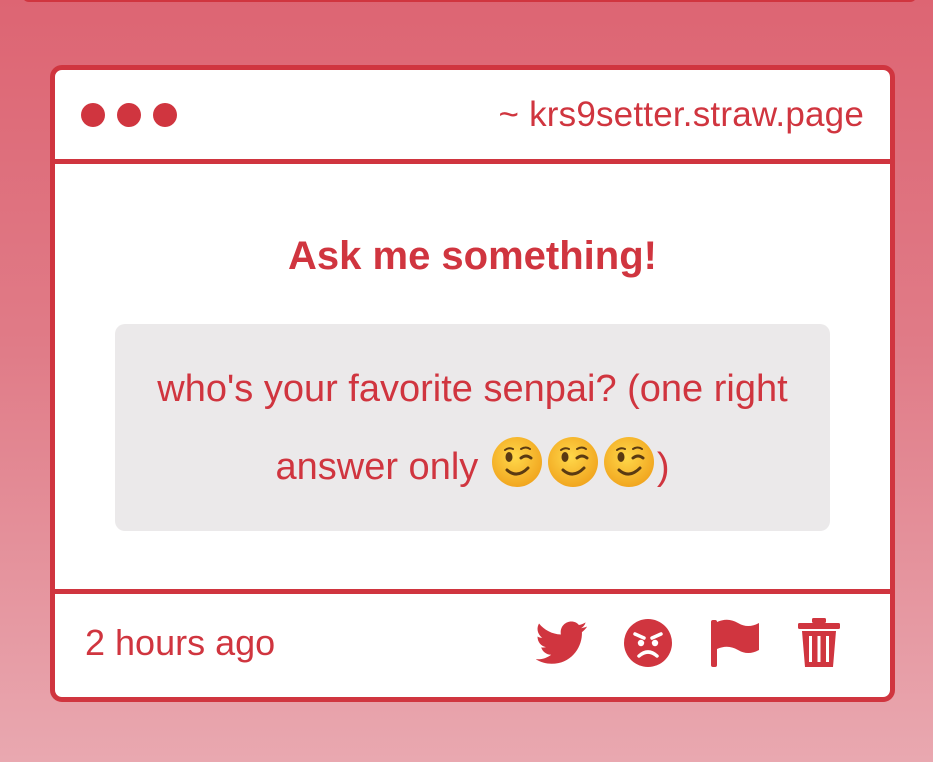 The width and height of the screenshot is (933, 762). Describe the element at coordinates (469, 1) in the screenshot. I see `previous-card-edge` at that location.